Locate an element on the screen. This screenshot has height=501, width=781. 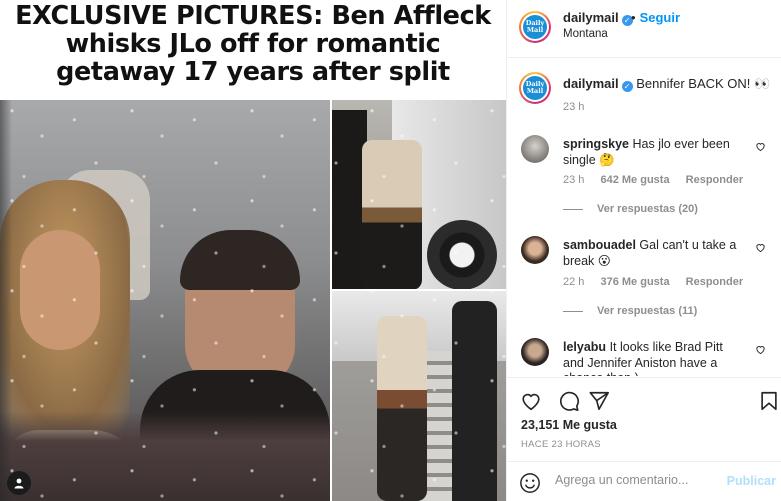
top-right-photo is located at coordinates (419, 194).